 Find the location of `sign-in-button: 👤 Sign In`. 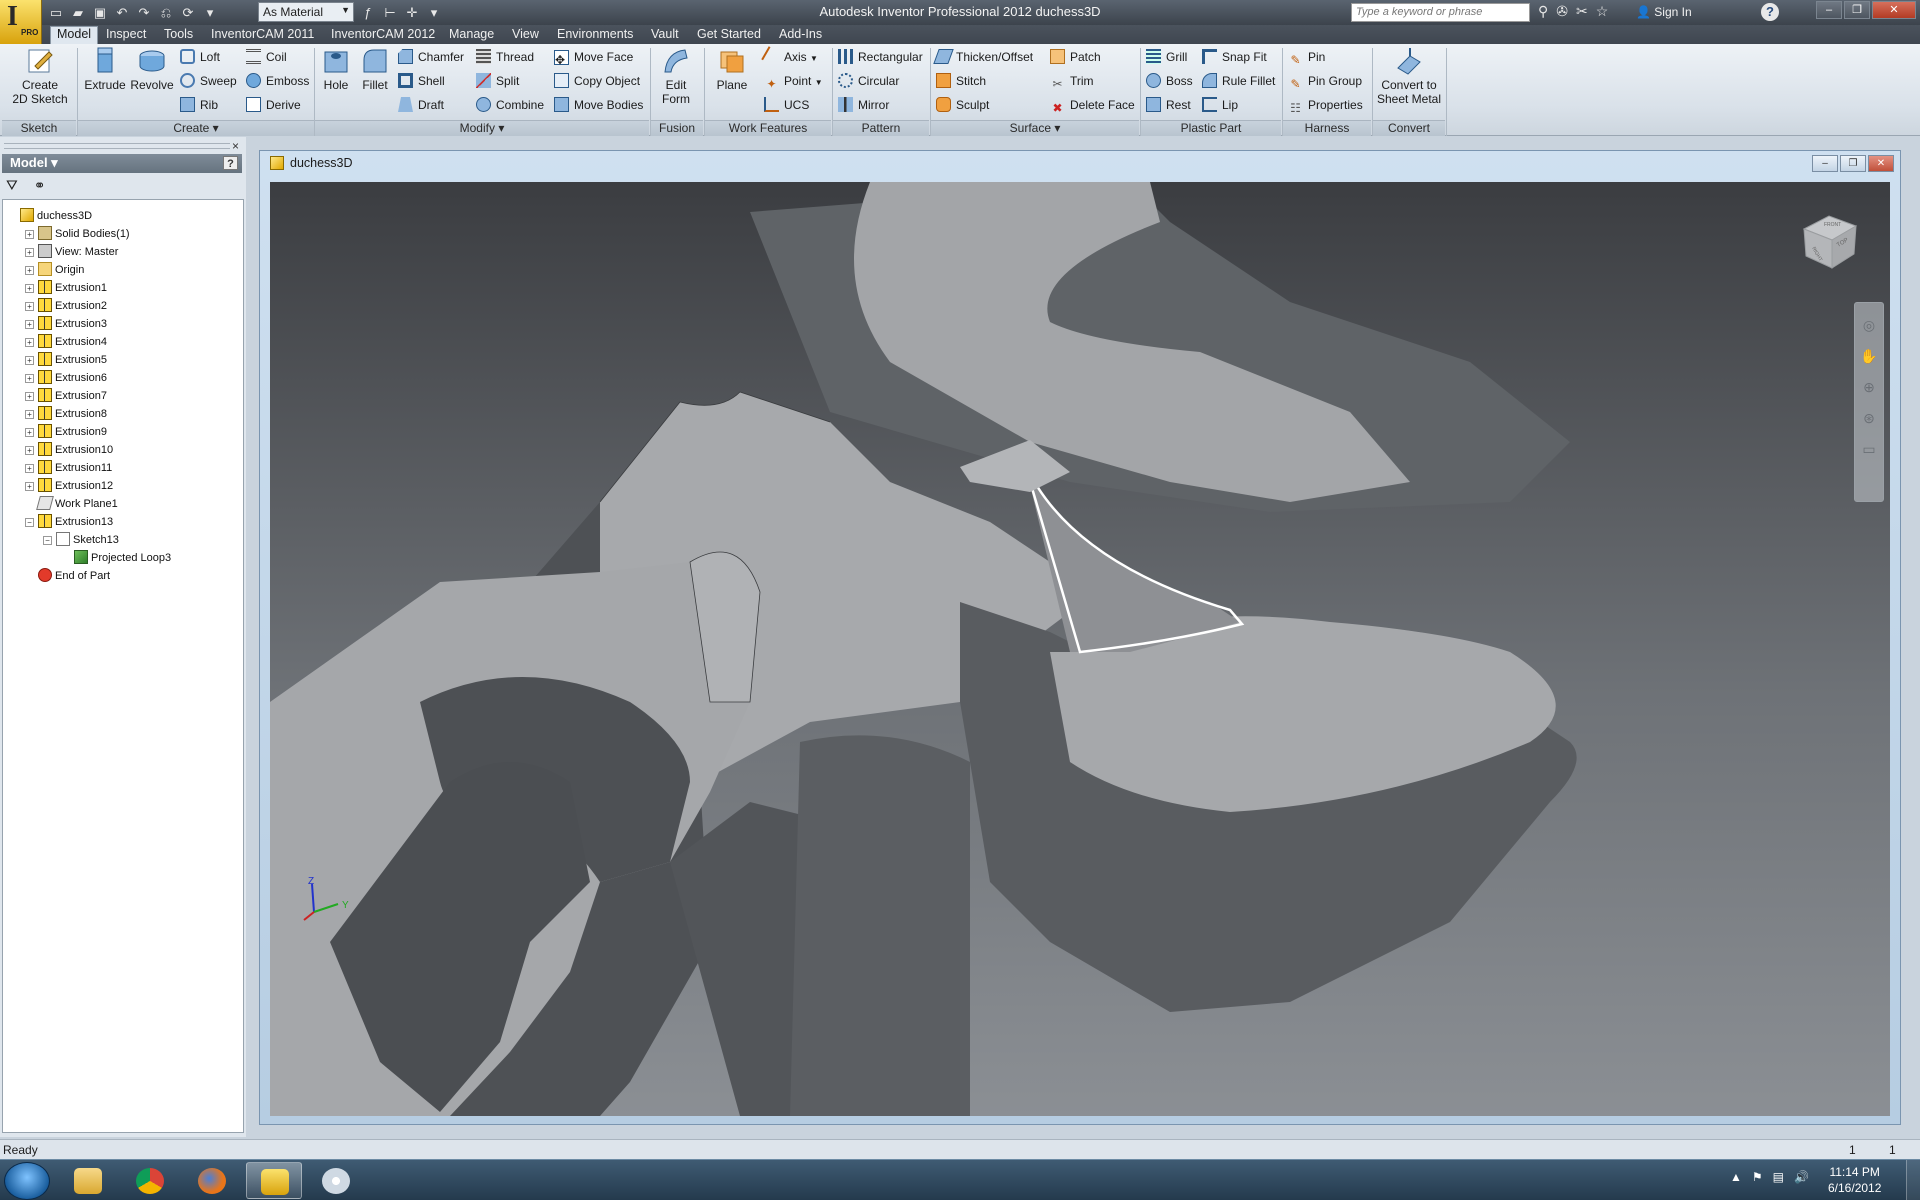

sign-in-button: 👤 Sign In is located at coordinates (1664, 12).